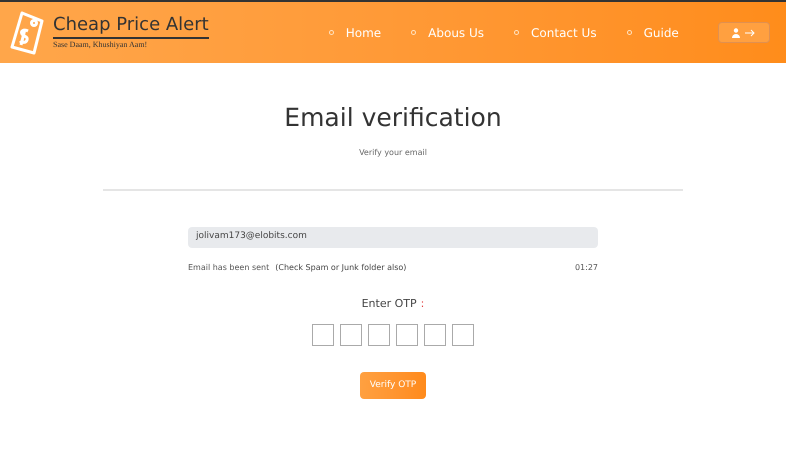 The width and height of the screenshot is (786, 465). I want to click on sent-message: Email has been sent, so click(229, 268).